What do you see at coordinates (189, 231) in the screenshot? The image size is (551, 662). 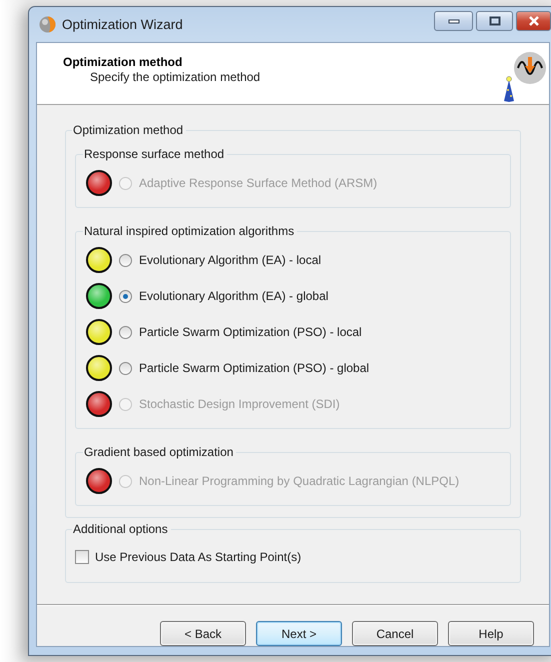 I see `group-label: Natural inspired optimization algorithms` at bounding box center [189, 231].